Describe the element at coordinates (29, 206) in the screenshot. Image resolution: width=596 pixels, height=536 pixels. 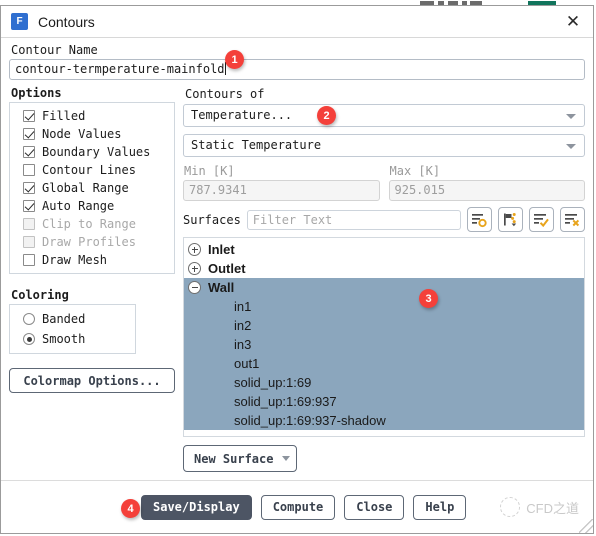
I see `checkbox-auto-range` at that location.